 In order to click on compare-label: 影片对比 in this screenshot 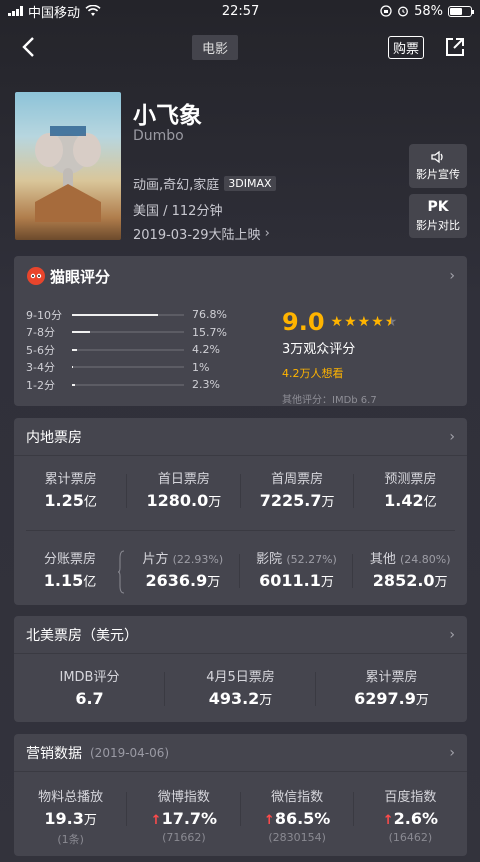, I will do `click(438, 225)`.